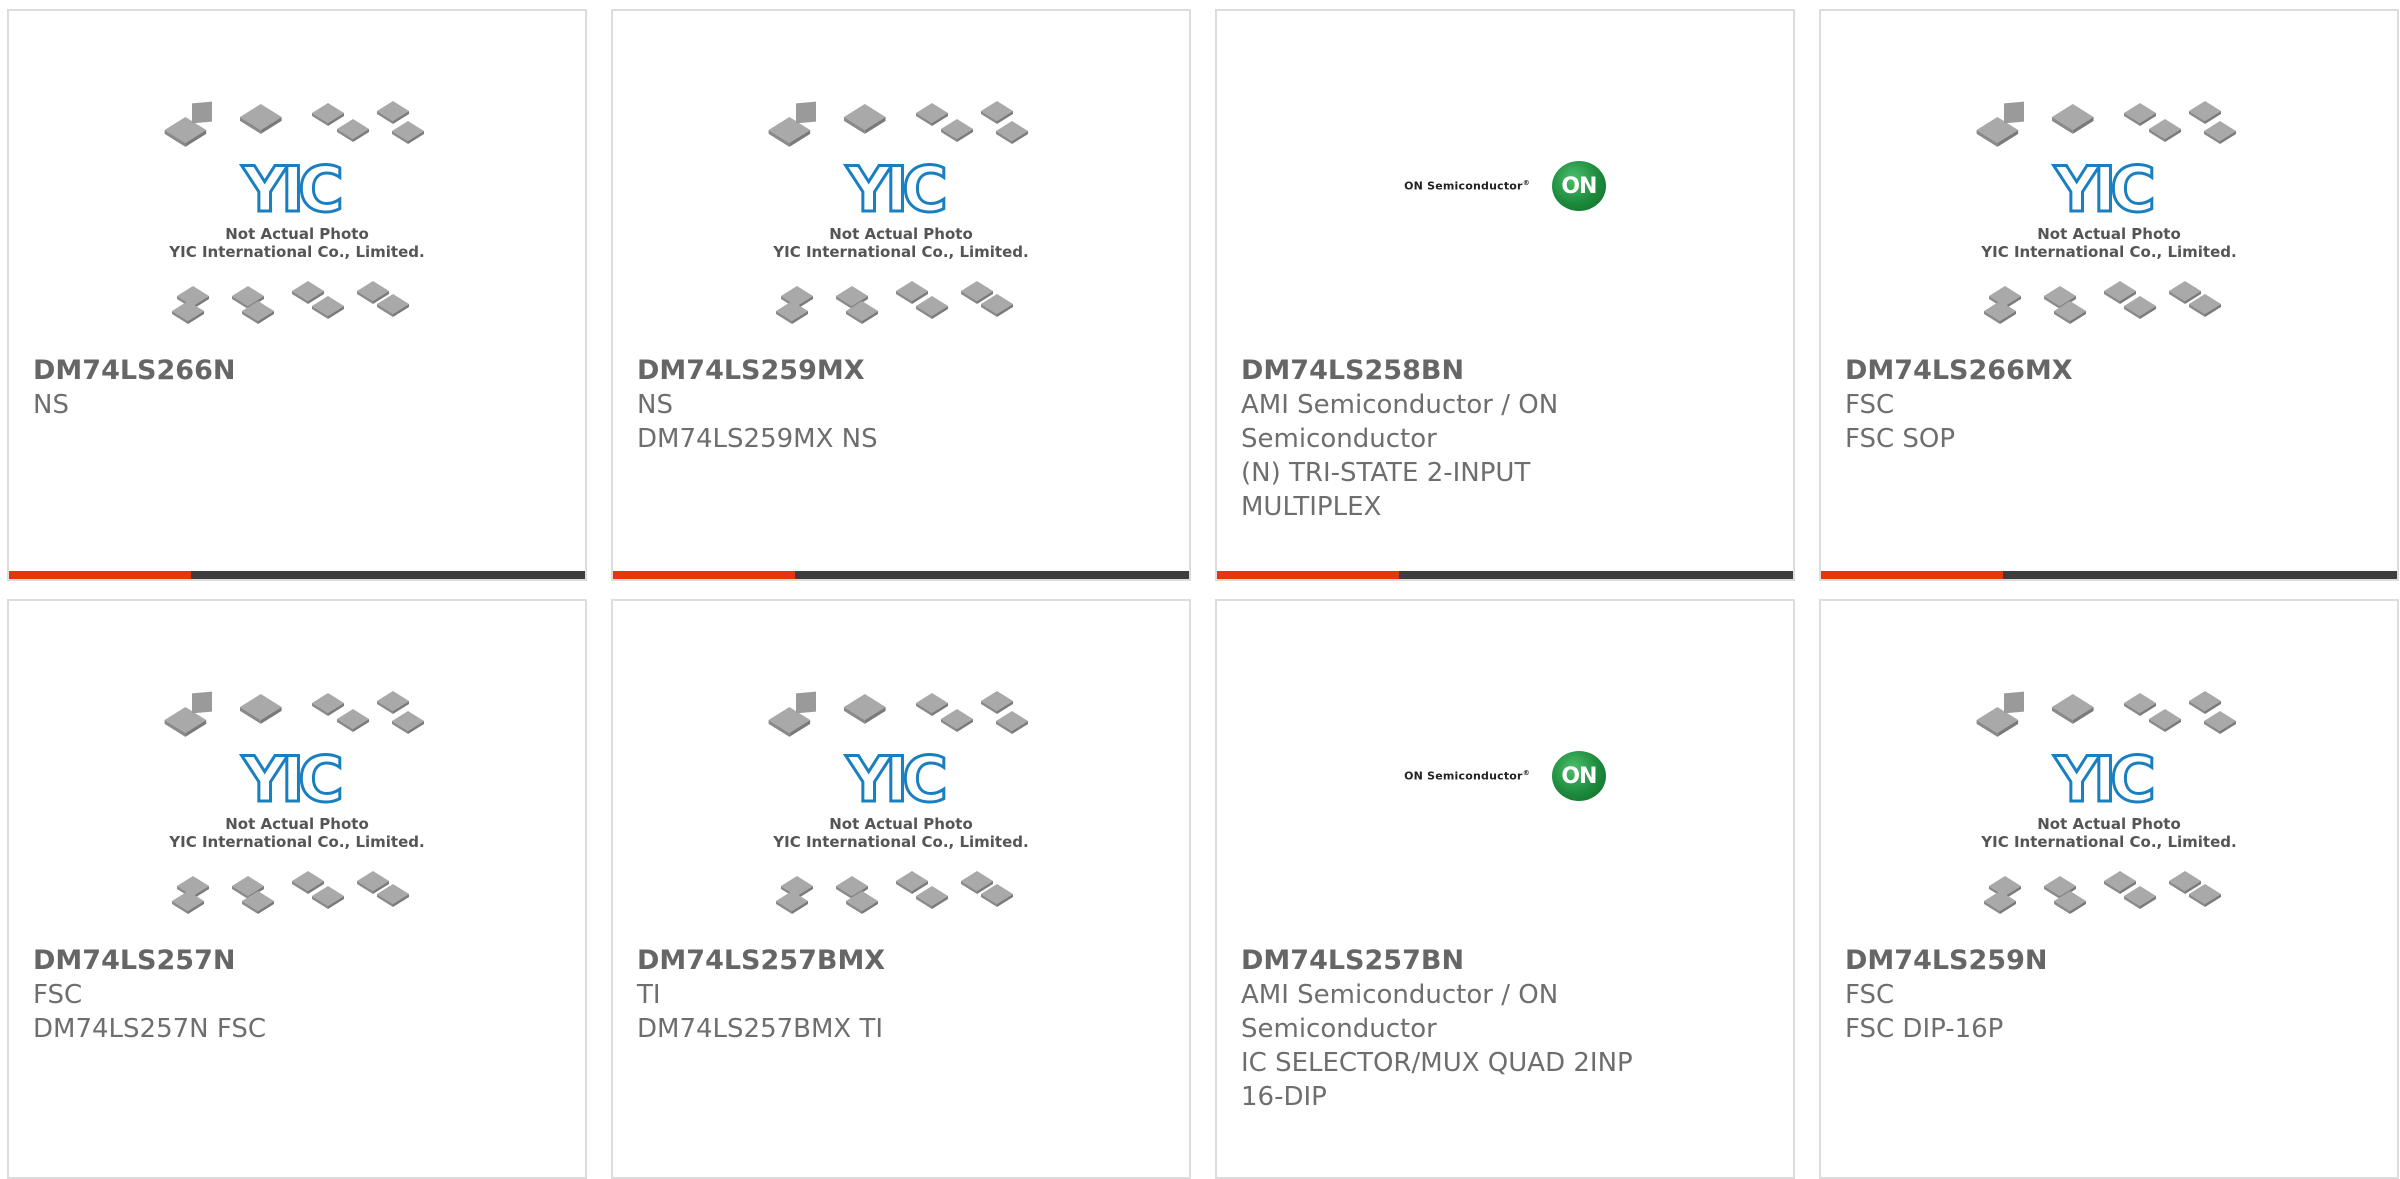 Image resolution: width=2400 pixels, height=1179 pixels. I want to click on product-info: DM74LS257N FSC DM74LS257N FSC, so click(299, 995).